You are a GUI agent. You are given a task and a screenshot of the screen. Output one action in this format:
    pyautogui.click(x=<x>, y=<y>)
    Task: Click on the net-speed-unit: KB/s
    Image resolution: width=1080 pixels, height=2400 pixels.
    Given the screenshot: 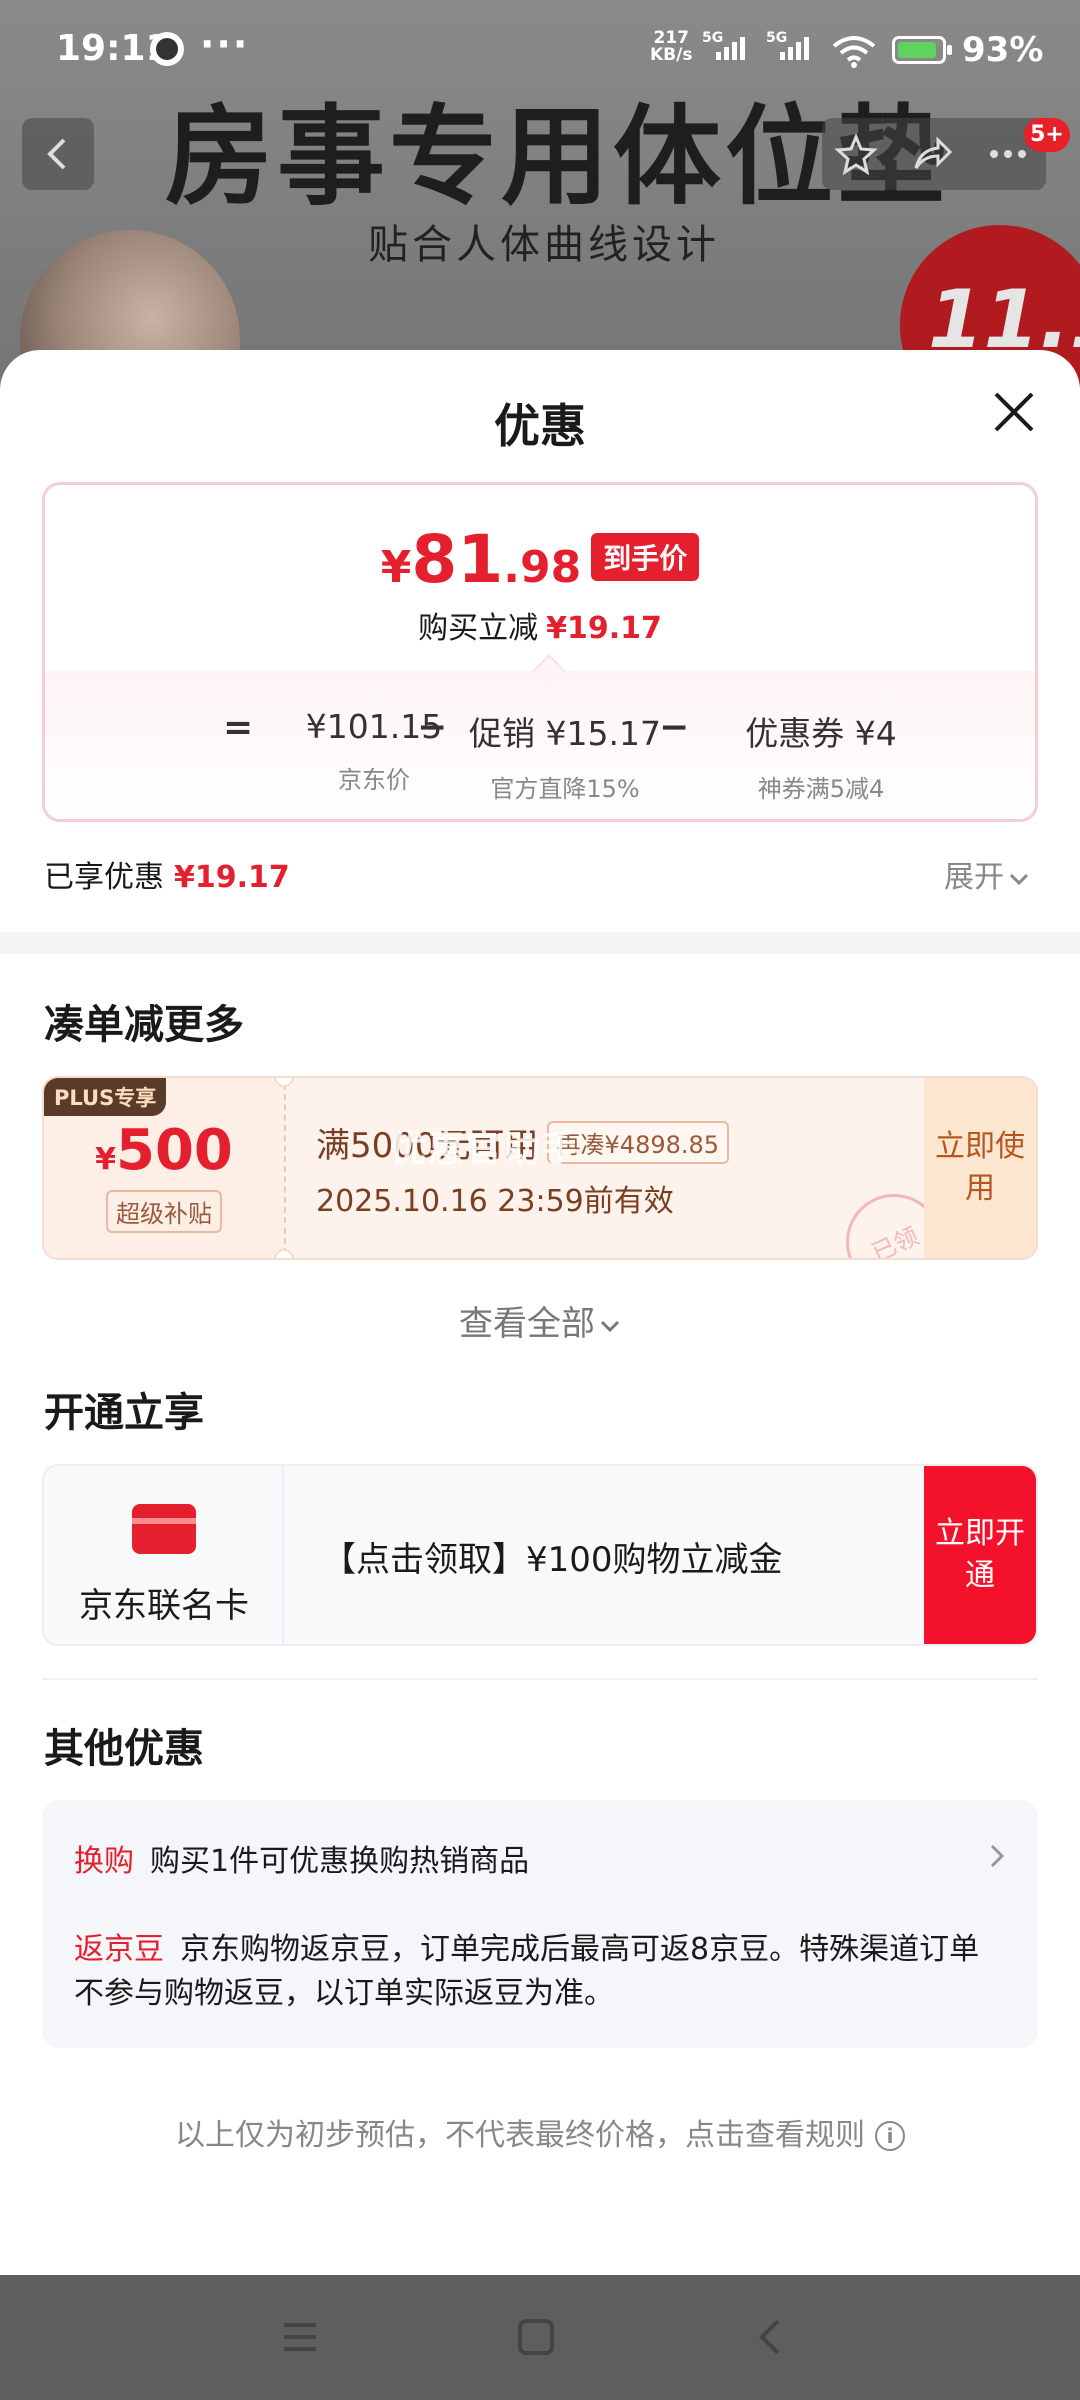 What is the action you would take?
    pyautogui.click(x=671, y=55)
    